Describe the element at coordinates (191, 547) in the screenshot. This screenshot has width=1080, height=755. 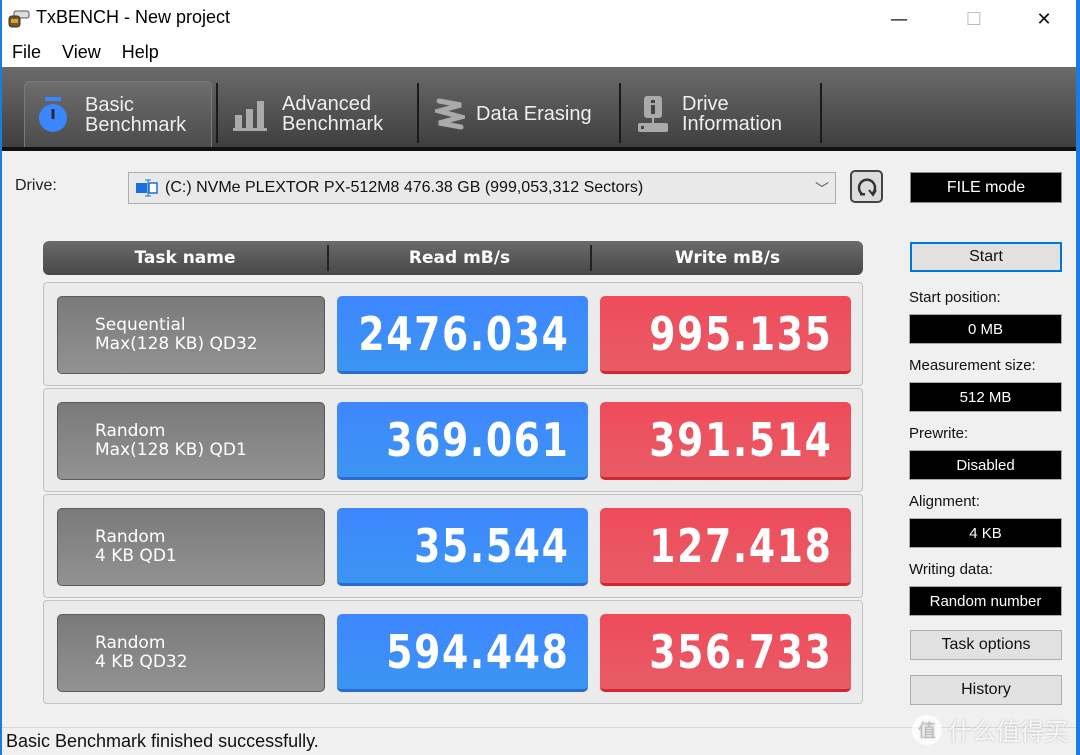
I see `task-name-button: Random 4 KB QD1` at that location.